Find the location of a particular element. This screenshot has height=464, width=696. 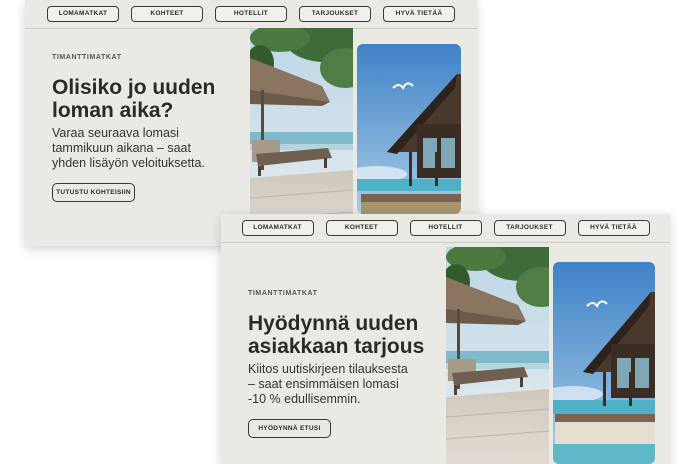

headline-line-2: asiakkaan tarjous is located at coordinates (336, 346).